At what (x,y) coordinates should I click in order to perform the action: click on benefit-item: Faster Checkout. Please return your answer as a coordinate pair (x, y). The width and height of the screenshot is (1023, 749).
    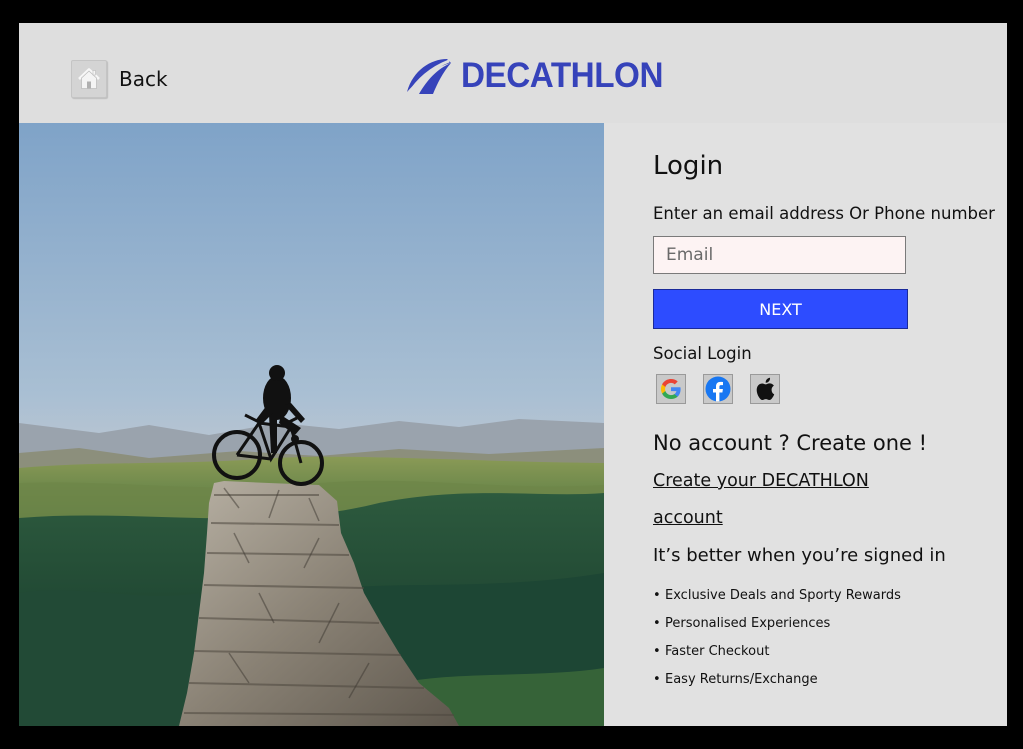
    Looking at the image, I should click on (777, 652).